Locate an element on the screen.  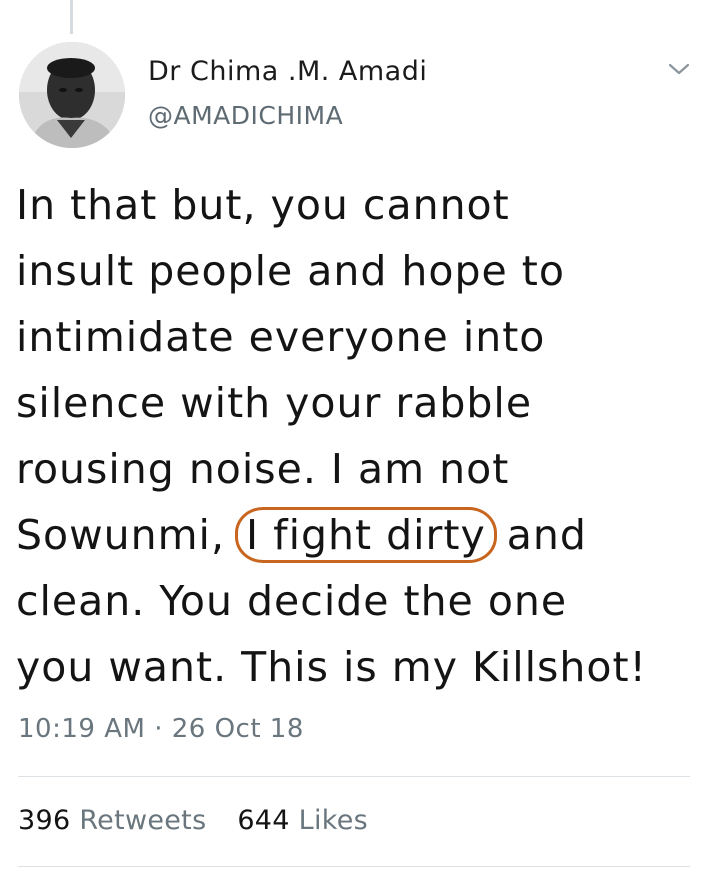
avatar is located at coordinates (72, 95).